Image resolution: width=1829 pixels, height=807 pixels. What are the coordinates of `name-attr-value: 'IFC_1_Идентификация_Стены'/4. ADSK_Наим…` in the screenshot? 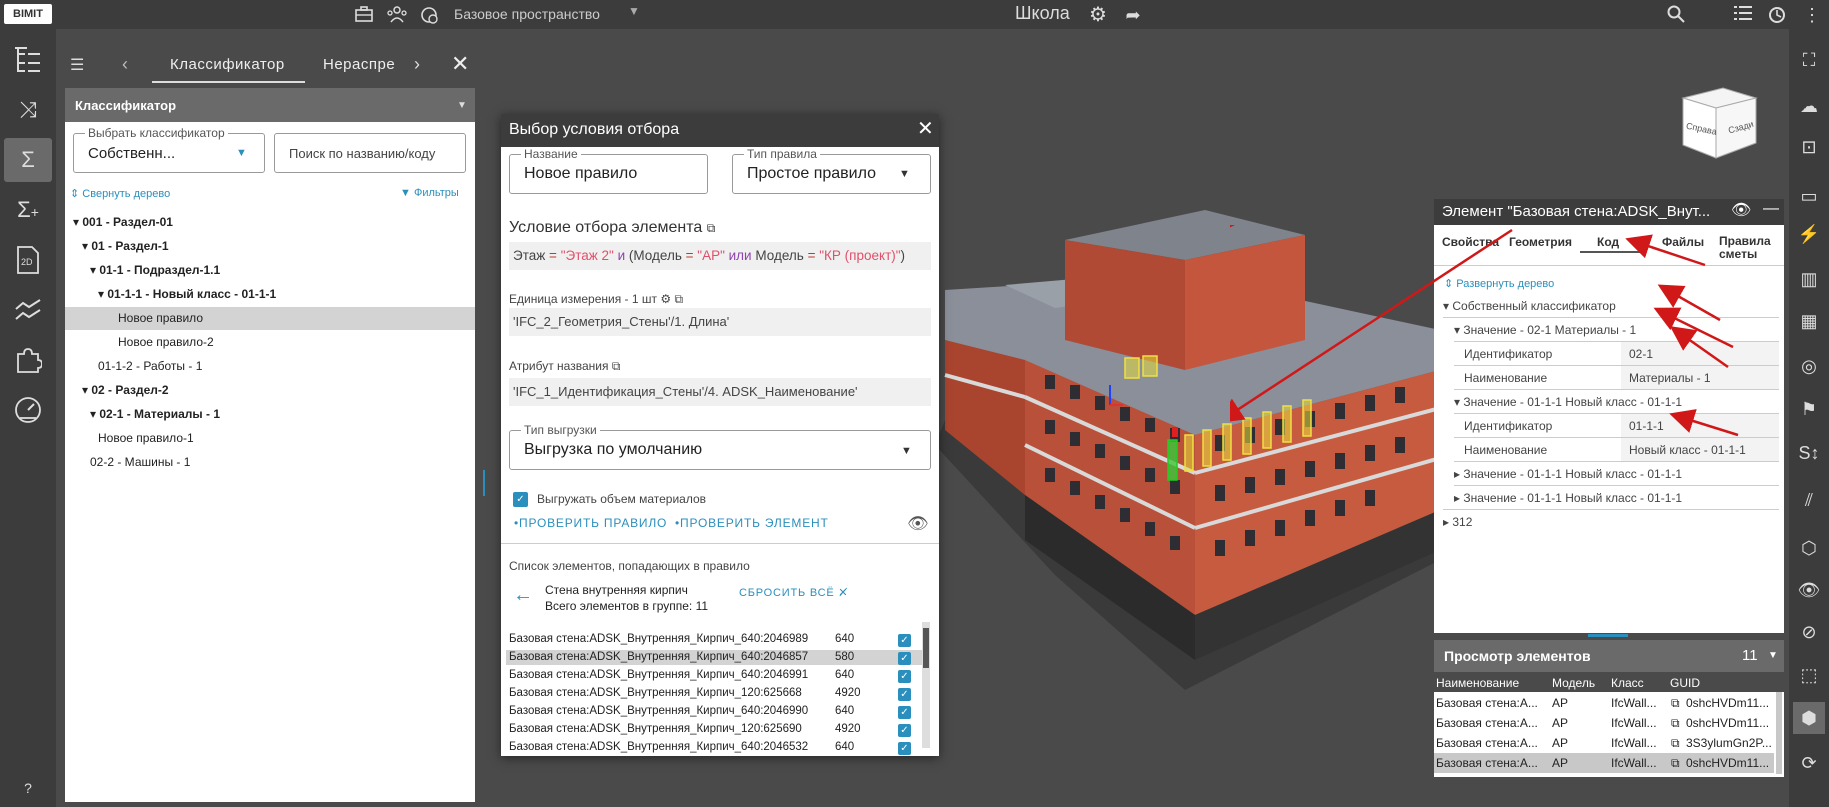 It's located at (720, 392).